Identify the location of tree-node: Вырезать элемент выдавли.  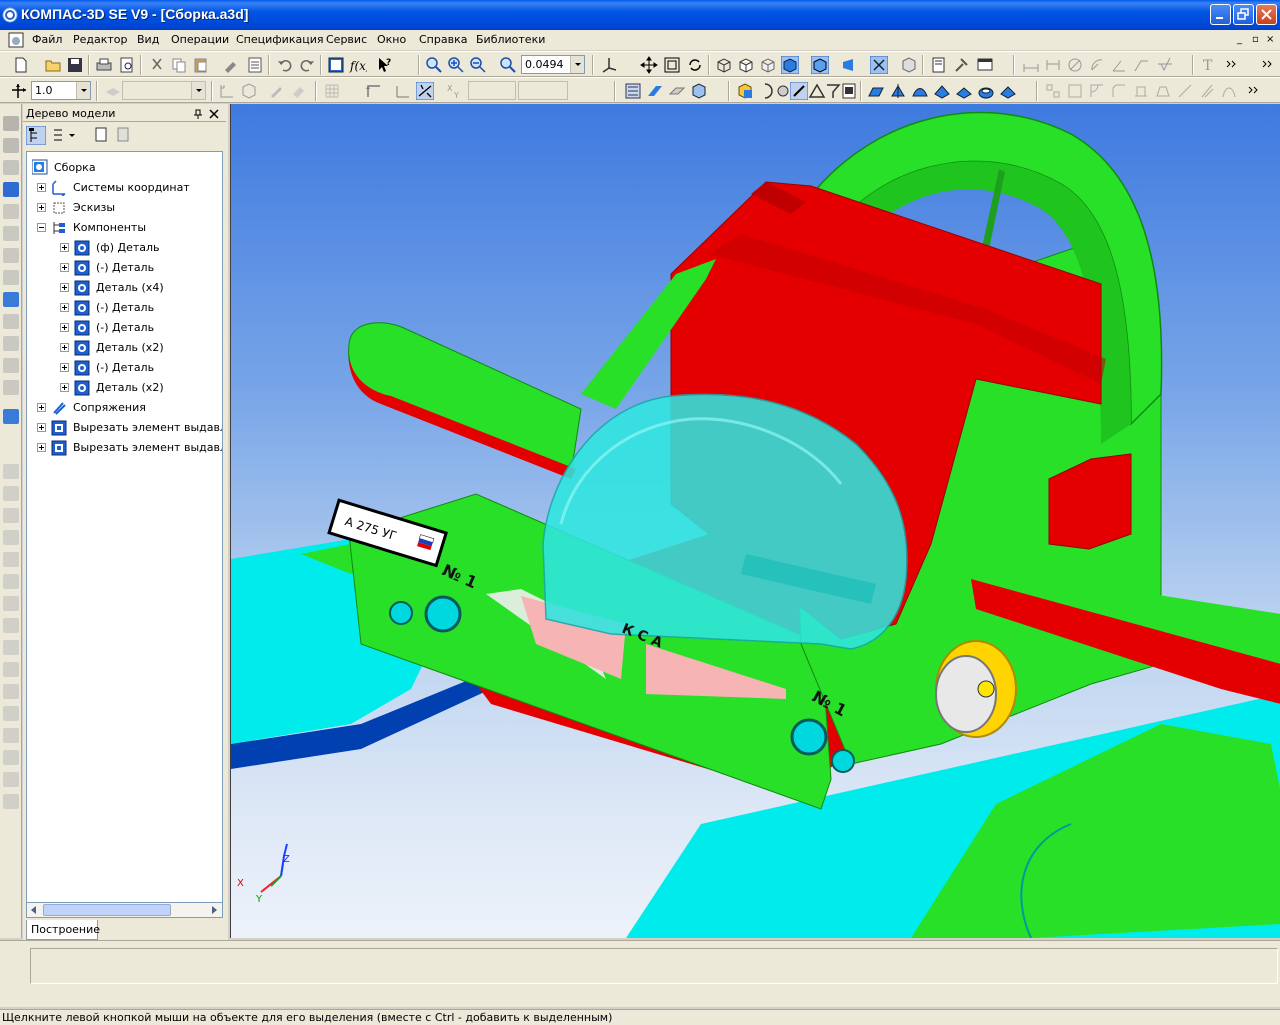
(124, 428).